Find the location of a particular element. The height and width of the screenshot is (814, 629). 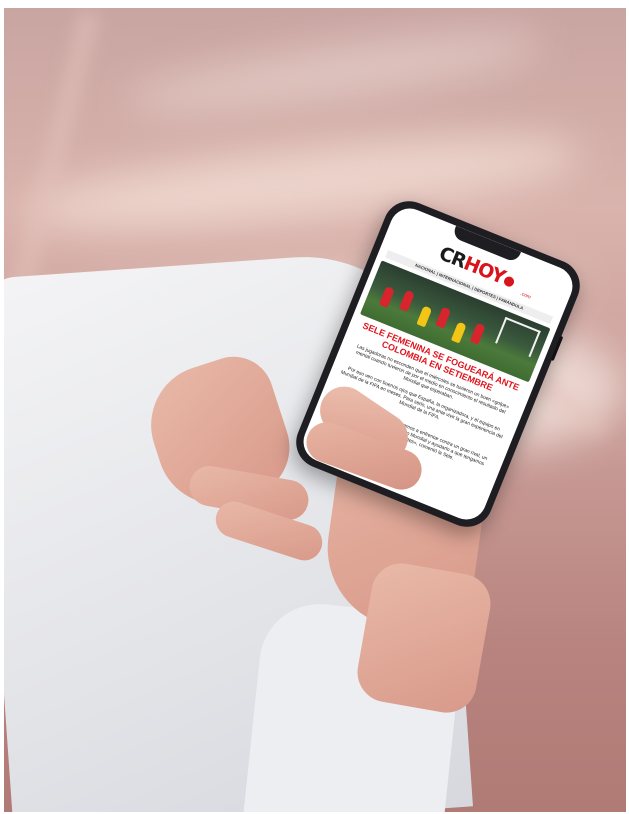

blurred-stripe is located at coordinates (54, 158).